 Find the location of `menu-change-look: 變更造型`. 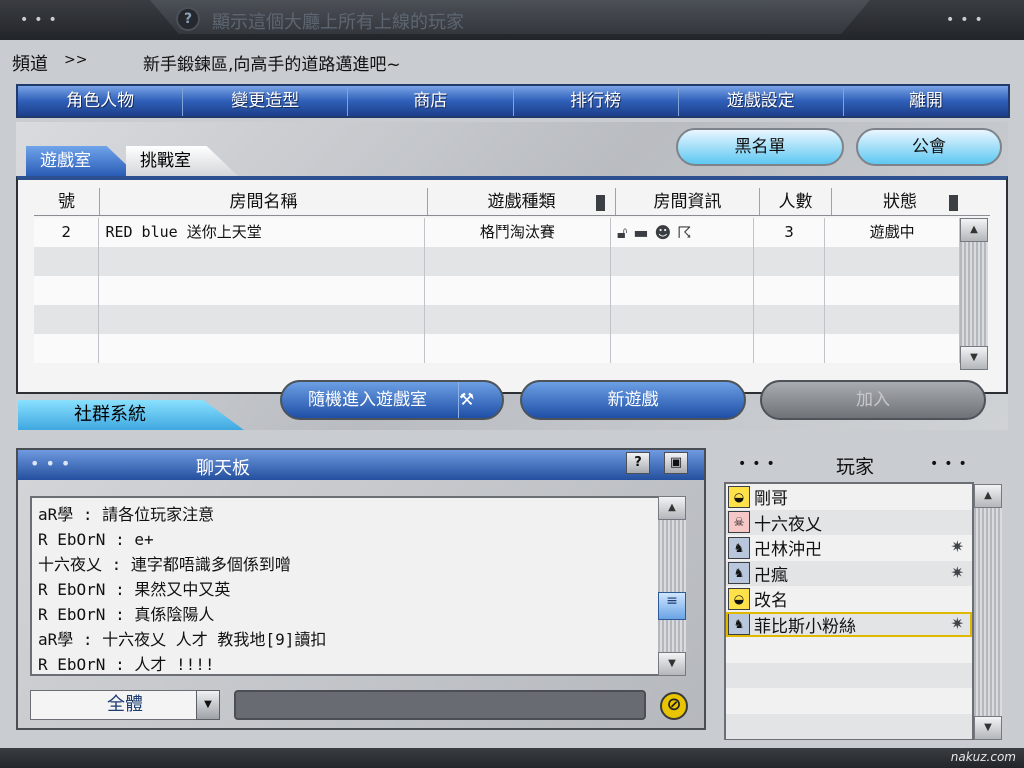

menu-change-look: 變更造型 is located at coordinates (266, 101).